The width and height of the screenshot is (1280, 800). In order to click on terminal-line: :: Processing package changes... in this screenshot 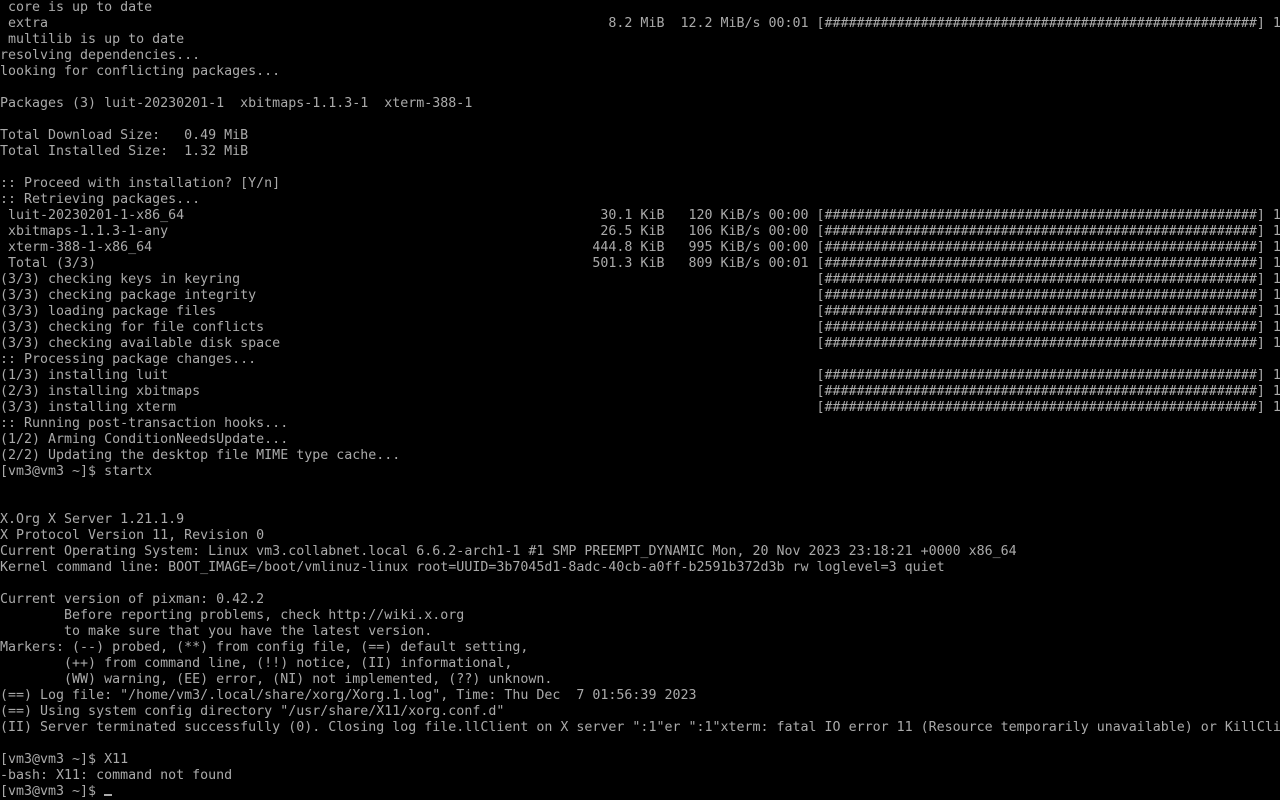, I will do `click(640, 360)`.